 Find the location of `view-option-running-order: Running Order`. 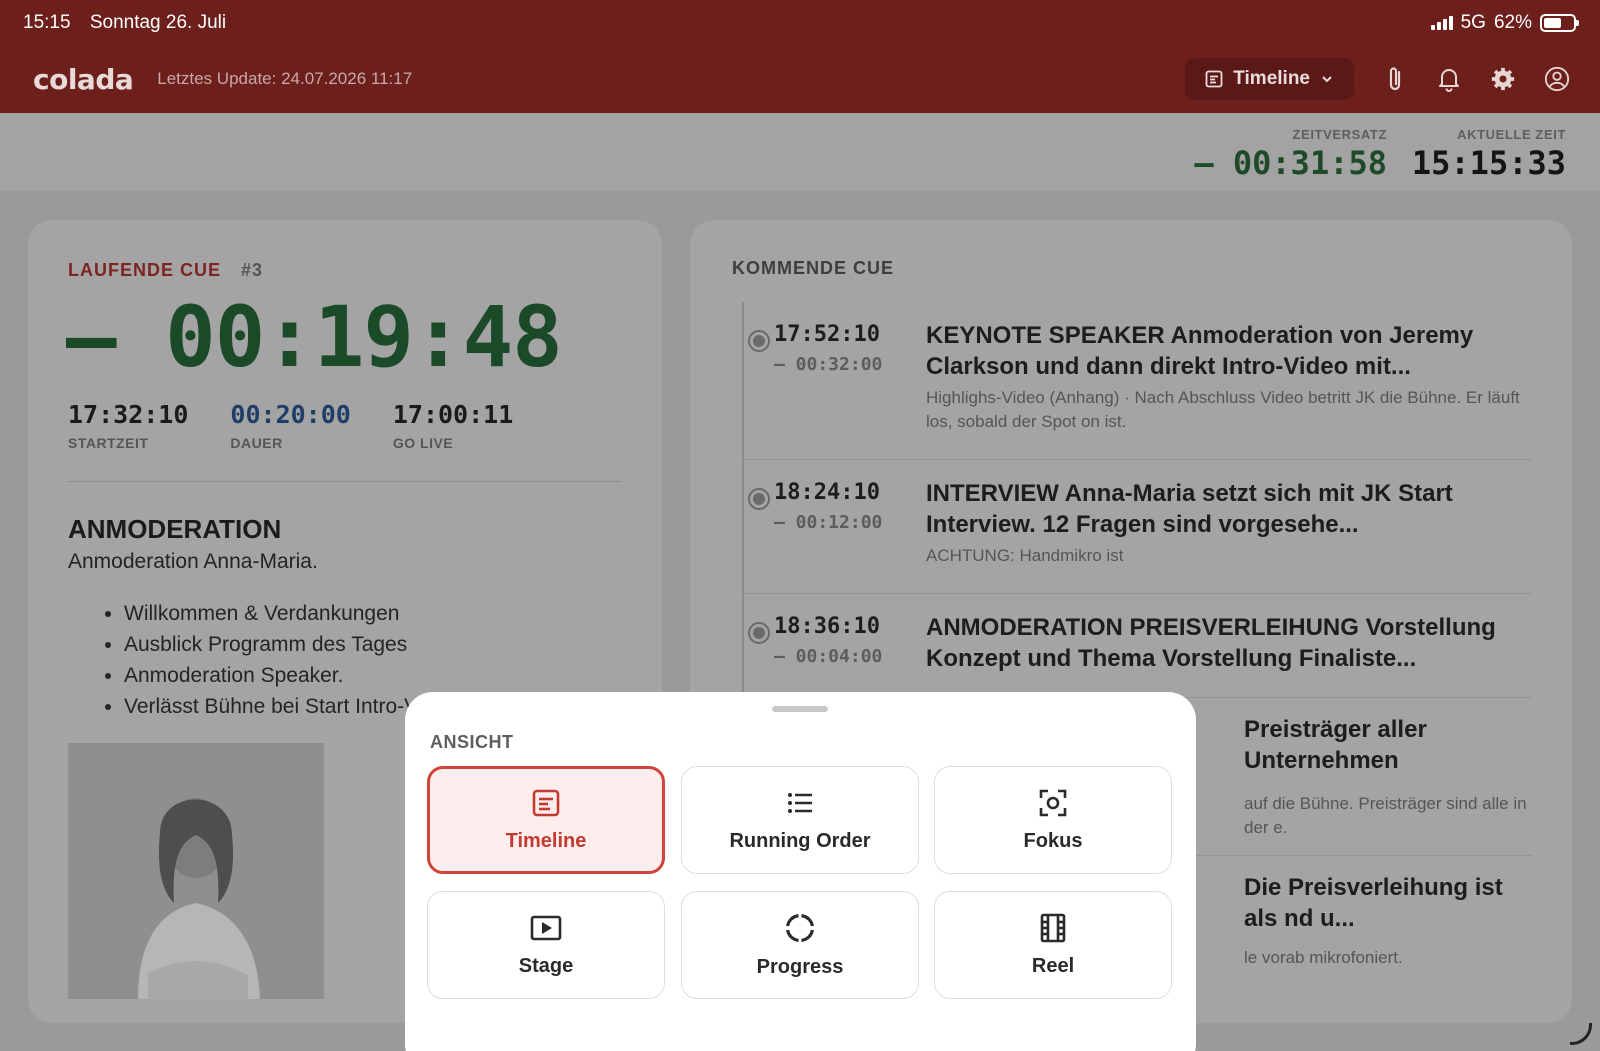

view-option-running-order: Running Order is located at coordinates (800, 820).